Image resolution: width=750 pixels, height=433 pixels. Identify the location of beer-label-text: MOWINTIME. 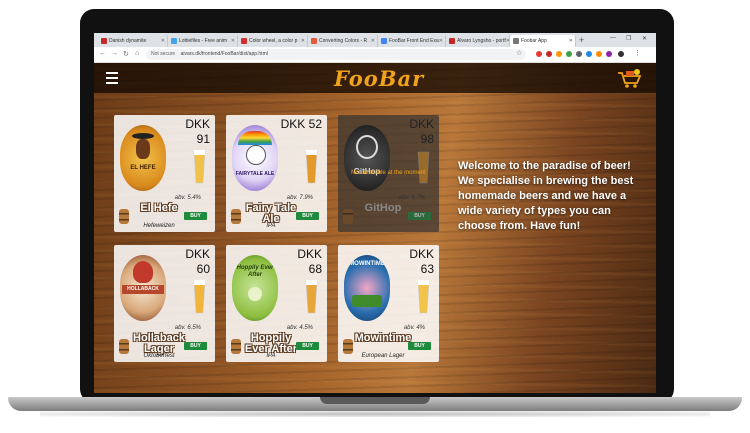
(367, 264).